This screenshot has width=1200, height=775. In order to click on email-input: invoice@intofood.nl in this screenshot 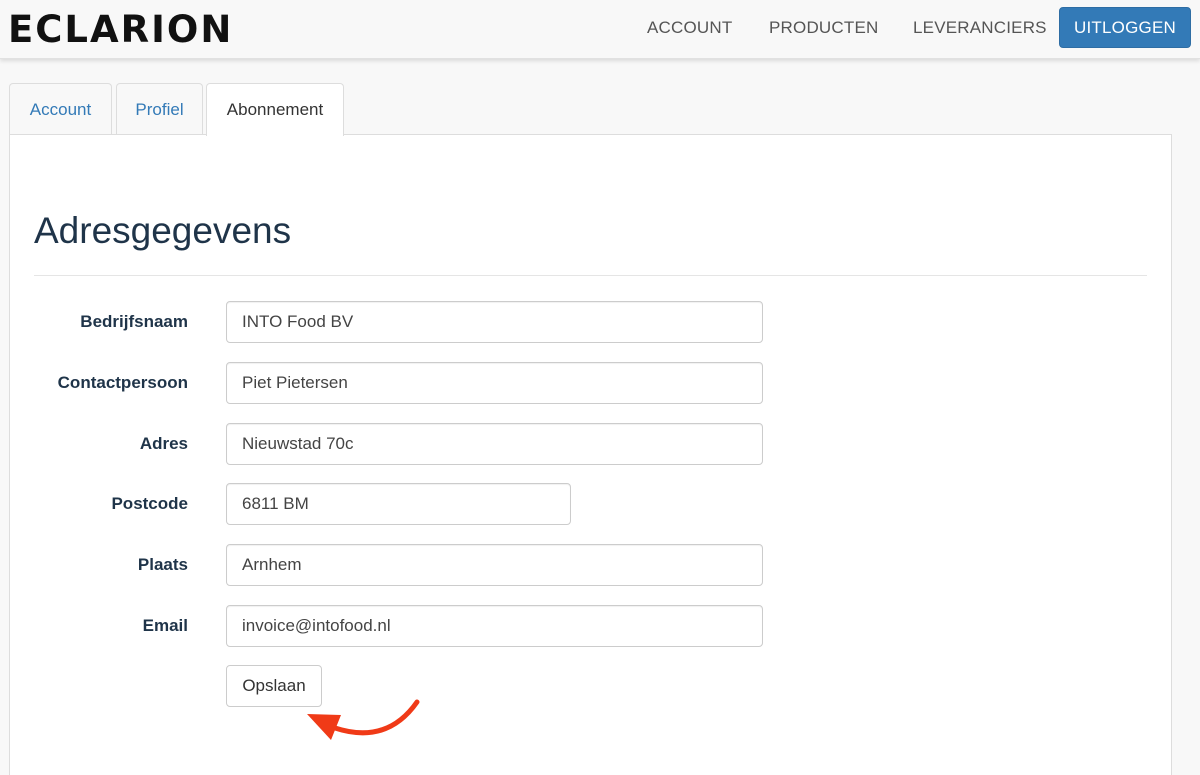, I will do `click(494, 626)`.